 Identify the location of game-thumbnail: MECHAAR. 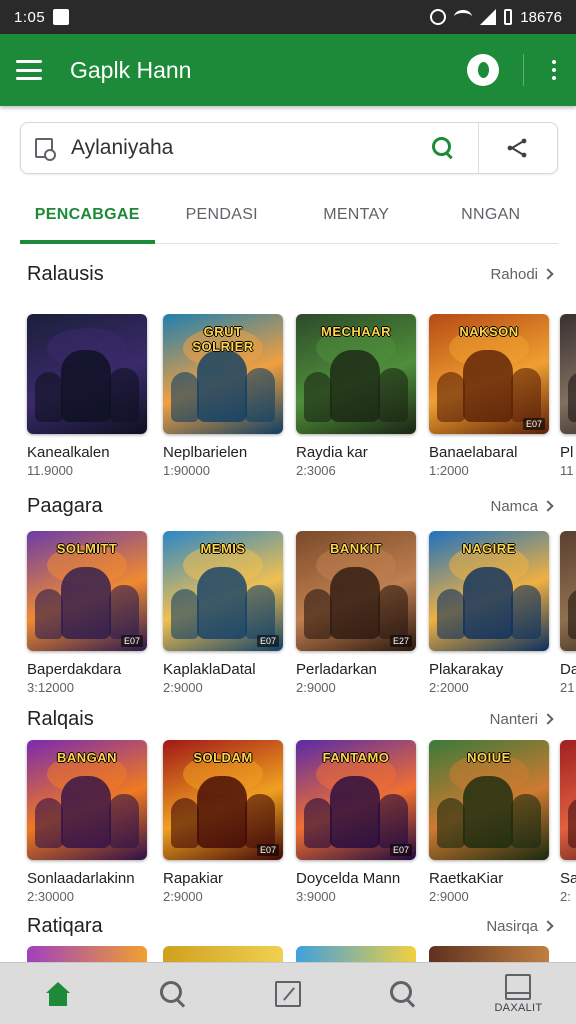
(356, 374).